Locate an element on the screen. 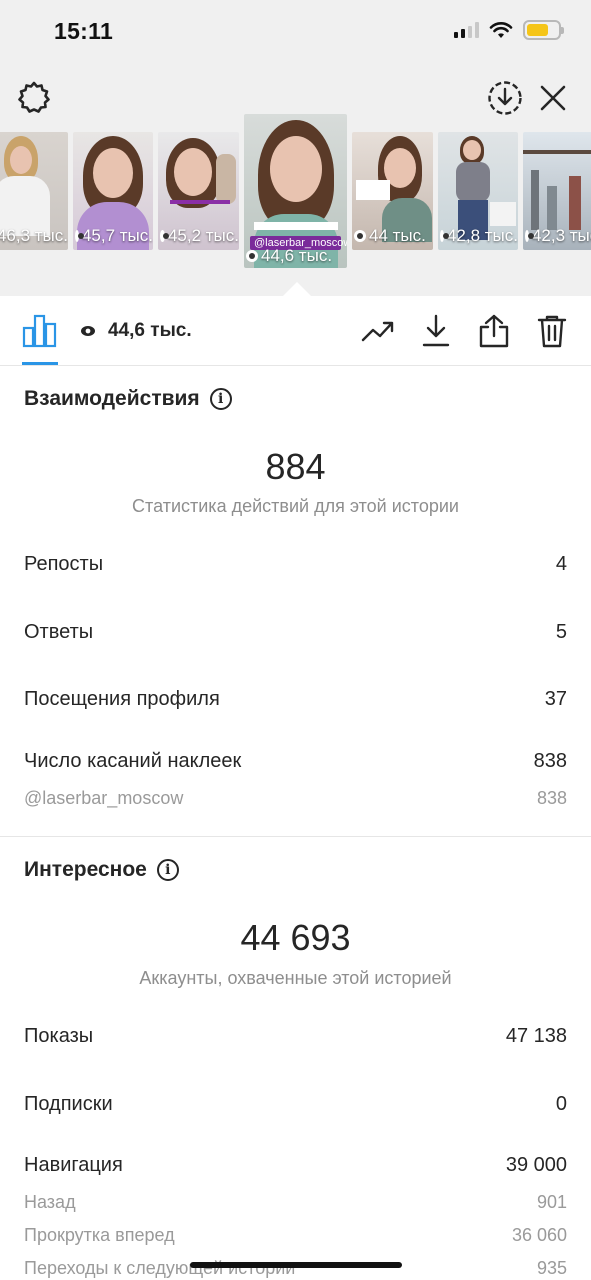 The image size is (591, 1280). toolbar-actions is located at coordinates (465, 331).